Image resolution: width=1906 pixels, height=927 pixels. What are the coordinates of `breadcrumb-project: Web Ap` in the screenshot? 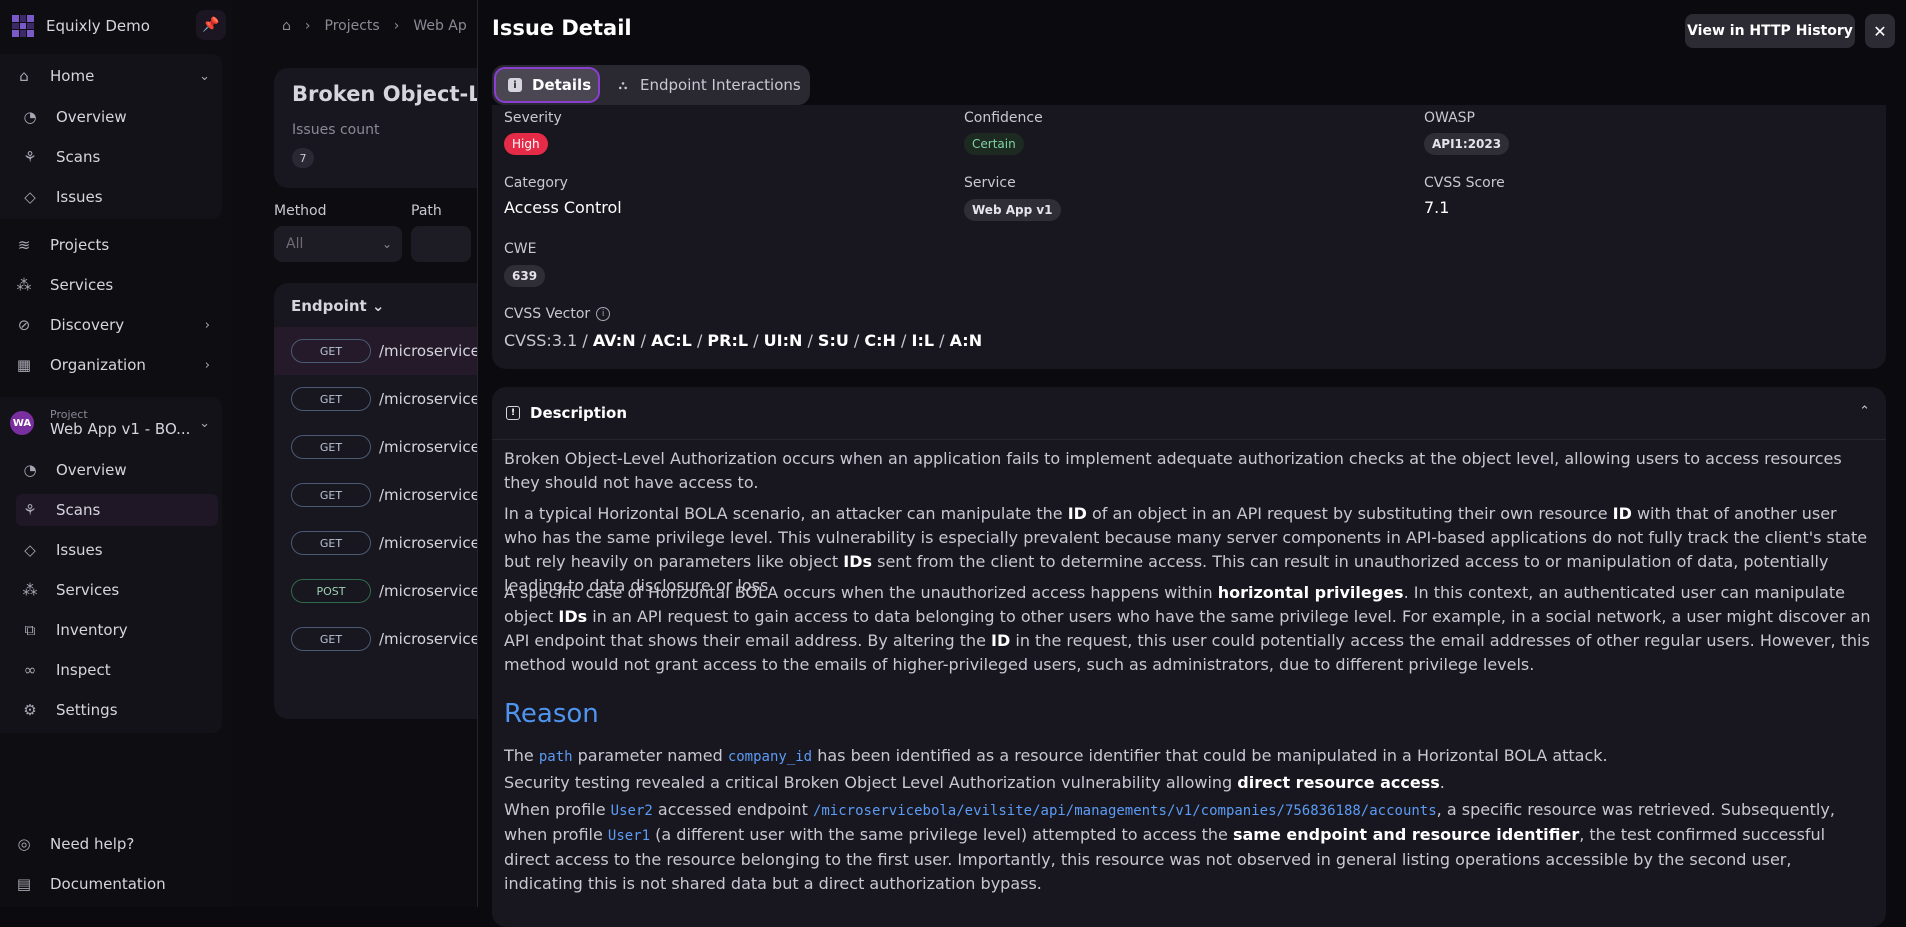 It's located at (439, 26).